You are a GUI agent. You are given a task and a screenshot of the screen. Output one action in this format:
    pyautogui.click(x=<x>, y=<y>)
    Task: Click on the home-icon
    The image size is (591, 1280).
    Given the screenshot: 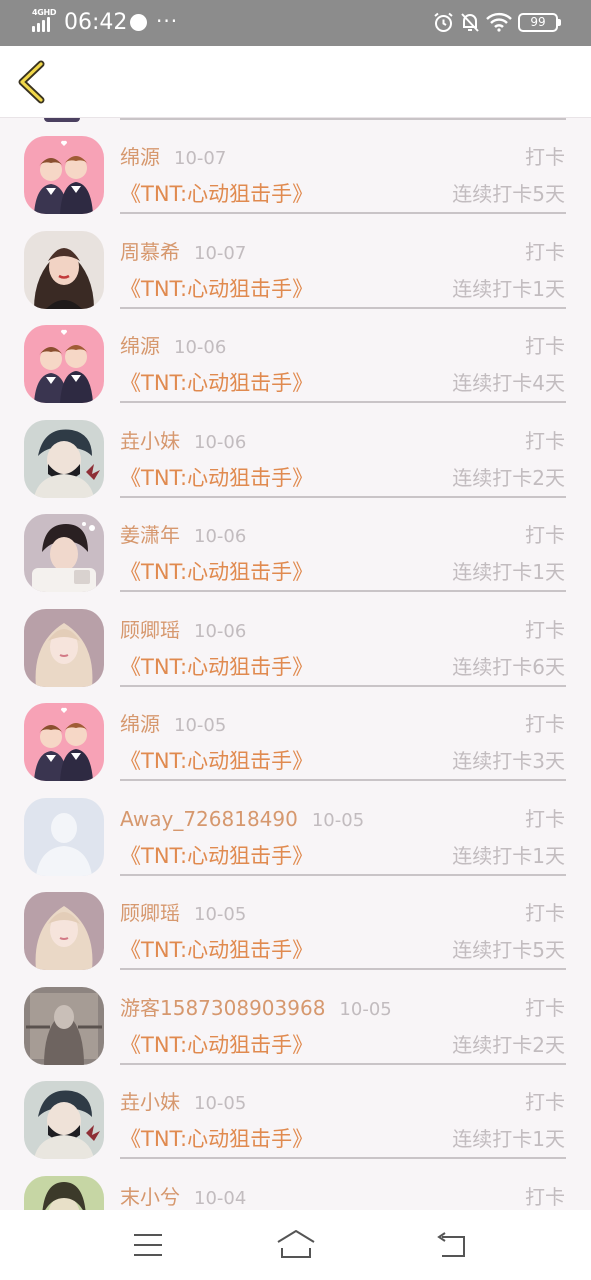 What is the action you would take?
    pyautogui.click(x=296, y=1244)
    